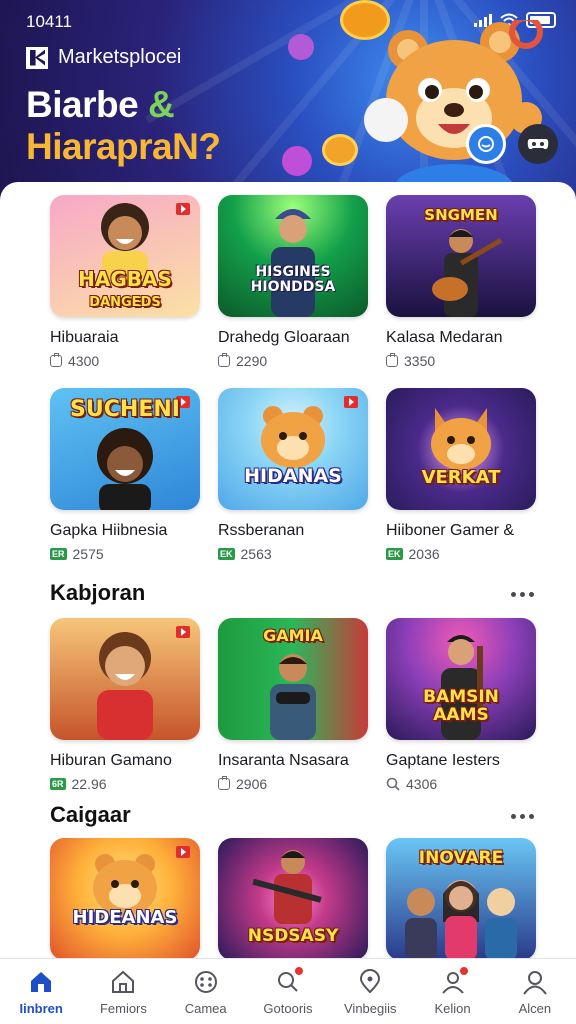 This screenshot has height=1024, width=576. Describe the element at coordinates (125, 288) in the screenshot. I see `thumbnail-title: HAGBAS DANGEDS` at that location.